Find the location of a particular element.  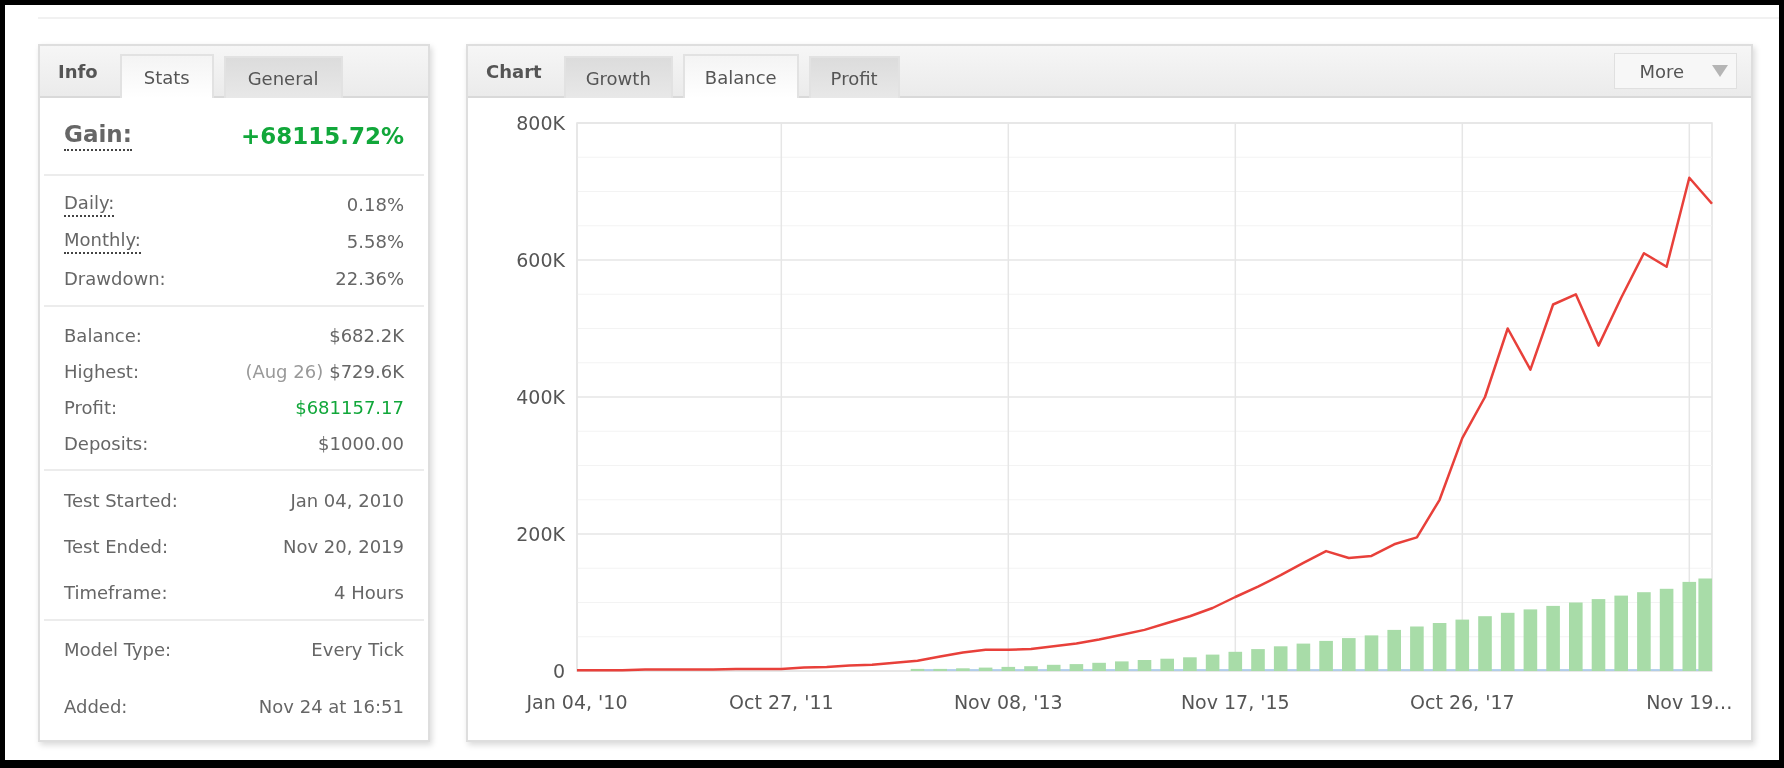

stat-value: 5.58% is located at coordinates (375, 241).